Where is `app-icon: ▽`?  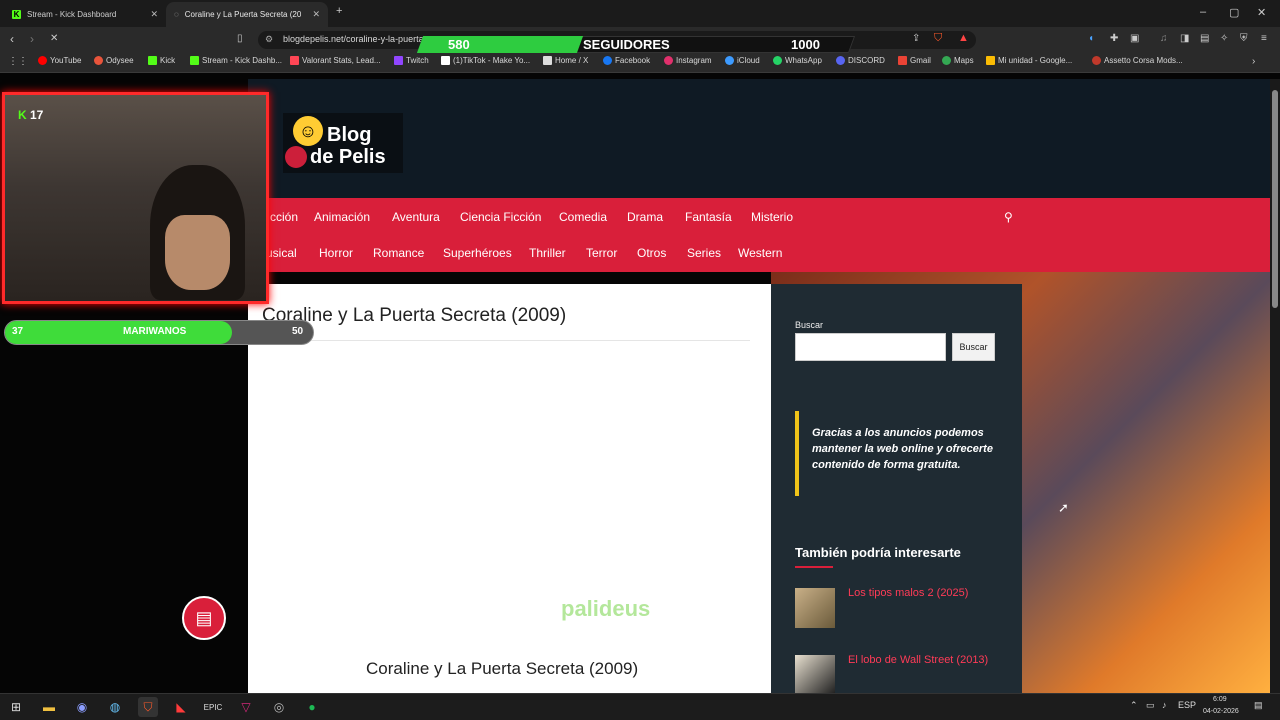 app-icon: ▽ is located at coordinates (246, 707).